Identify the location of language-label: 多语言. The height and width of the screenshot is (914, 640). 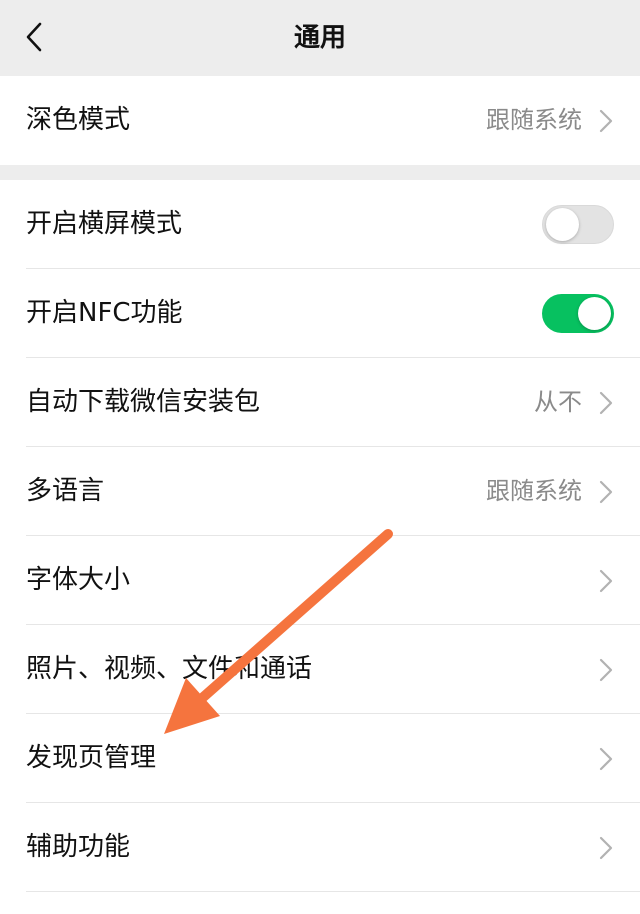
(65, 491).